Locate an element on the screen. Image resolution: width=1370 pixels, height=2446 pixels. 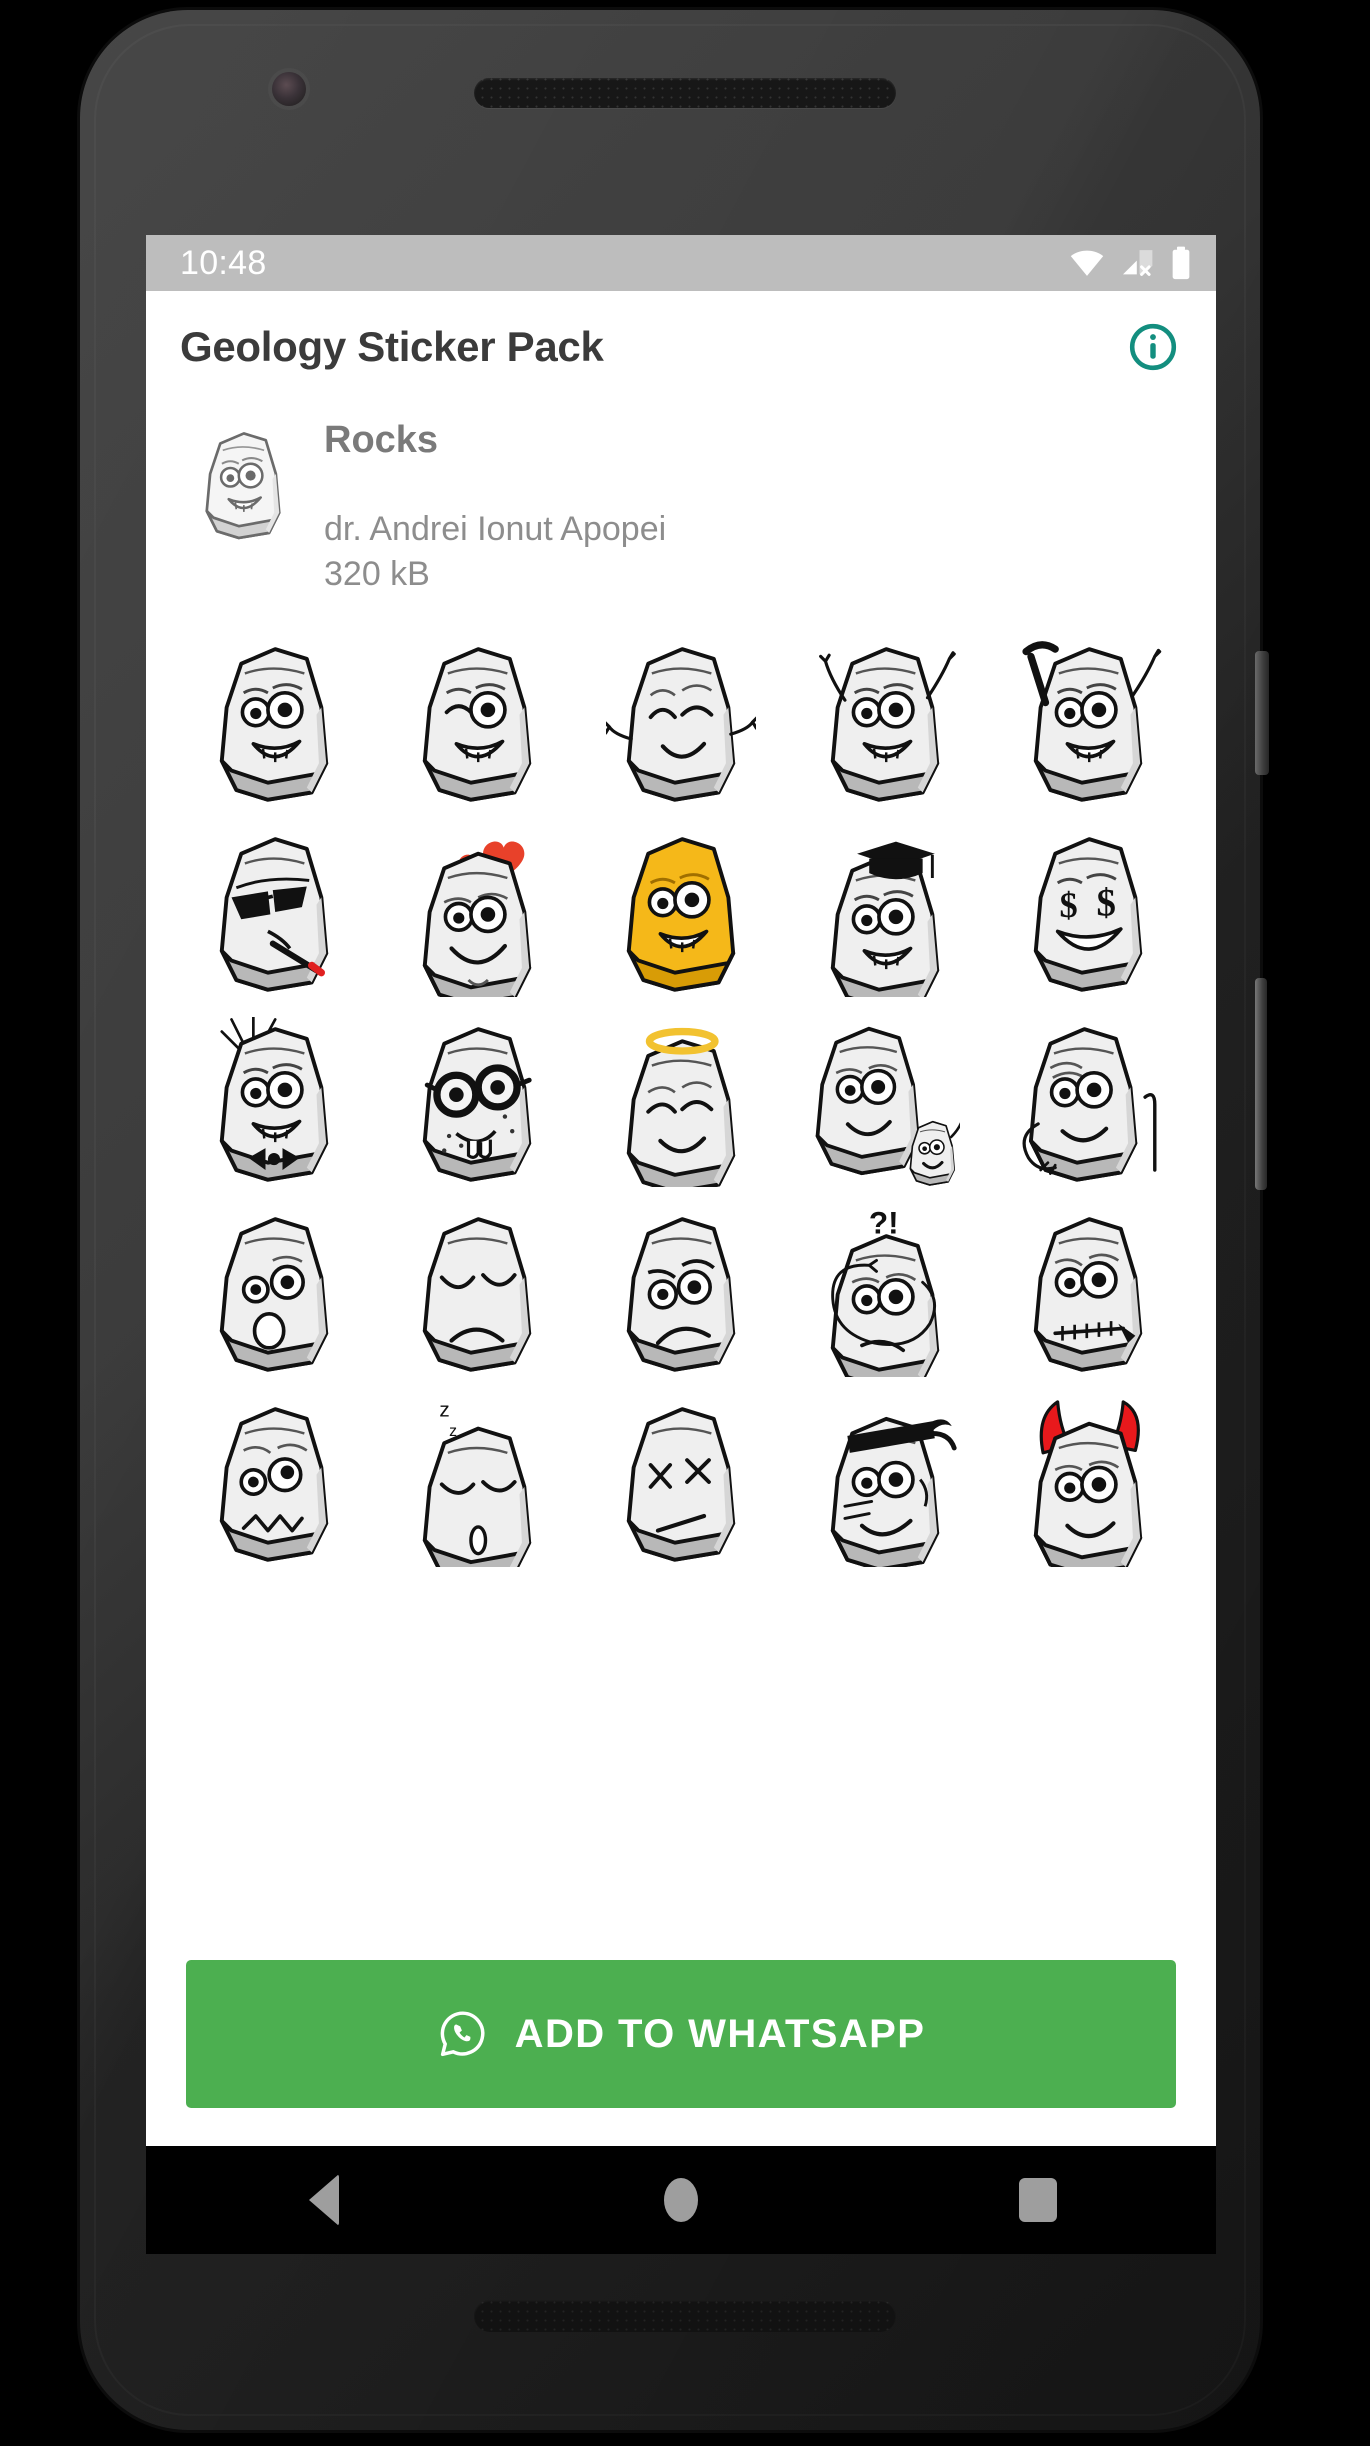
sticker-rock-angel is located at coordinates (681, 1102).